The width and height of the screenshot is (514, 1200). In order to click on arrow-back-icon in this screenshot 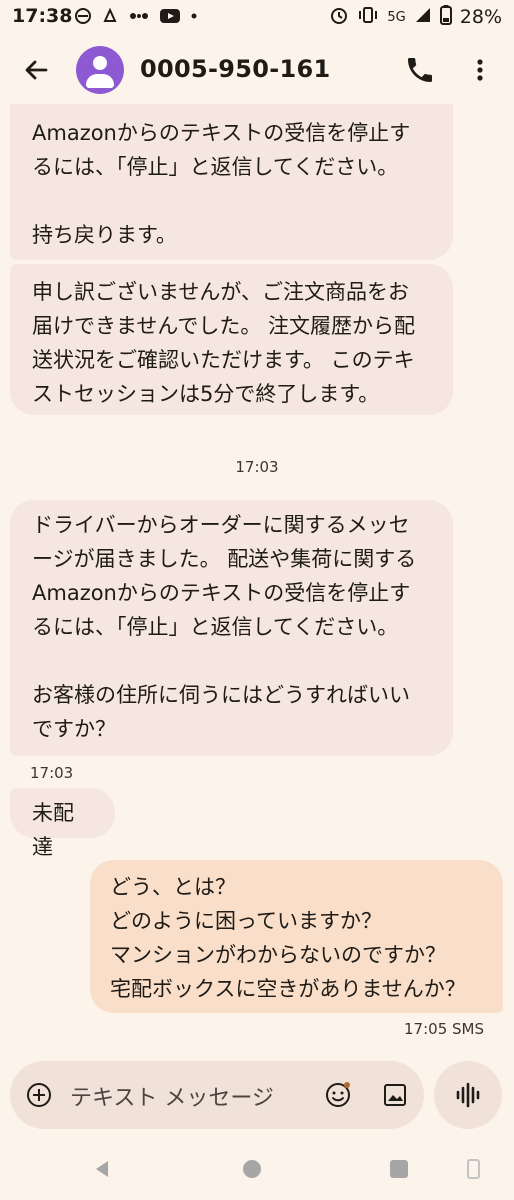, I will do `click(36, 70)`.